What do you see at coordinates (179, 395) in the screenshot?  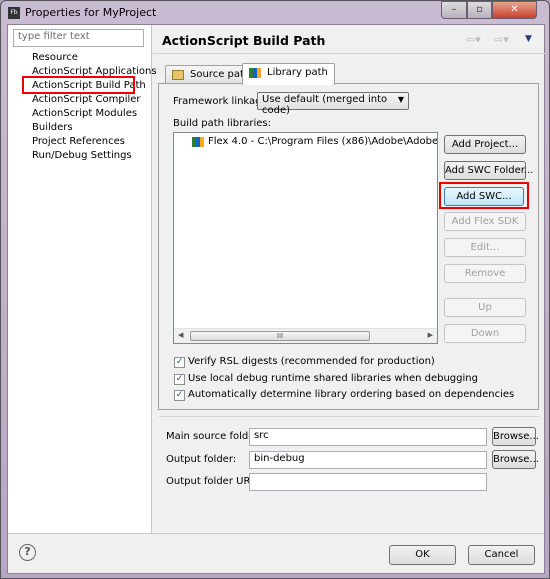 I see `auto-ordering-checkbox: ✓` at bounding box center [179, 395].